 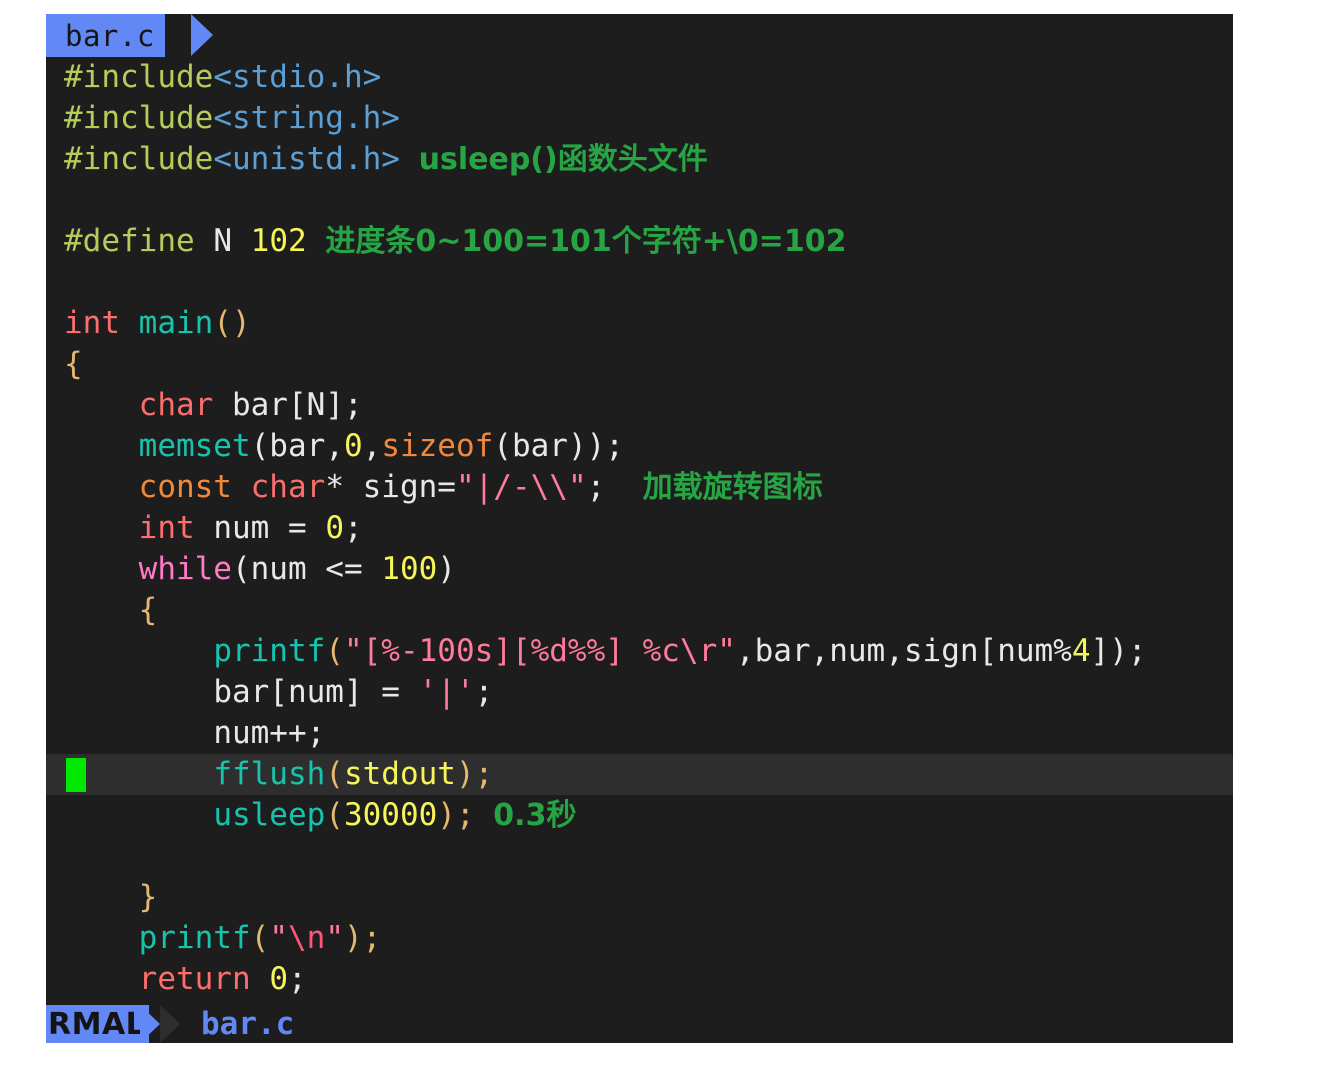 I want to click on code-line: #include<unistd.h> usleep()函数头文件, so click(x=639, y=159).